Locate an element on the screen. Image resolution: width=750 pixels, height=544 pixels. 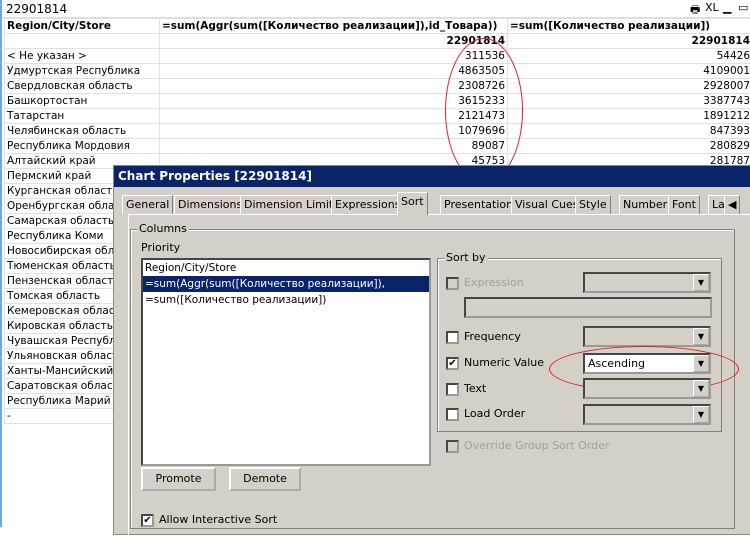
expression-checkbox is located at coordinates (452, 283).